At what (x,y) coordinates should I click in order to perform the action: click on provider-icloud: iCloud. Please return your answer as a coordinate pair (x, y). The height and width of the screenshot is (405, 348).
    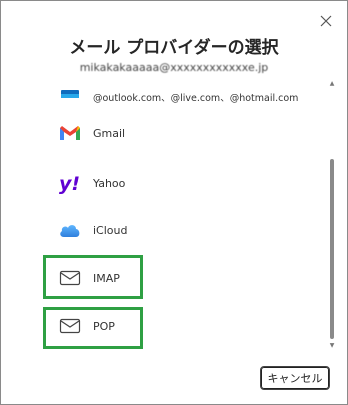
    Looking at the image, I should click on (182, 230).